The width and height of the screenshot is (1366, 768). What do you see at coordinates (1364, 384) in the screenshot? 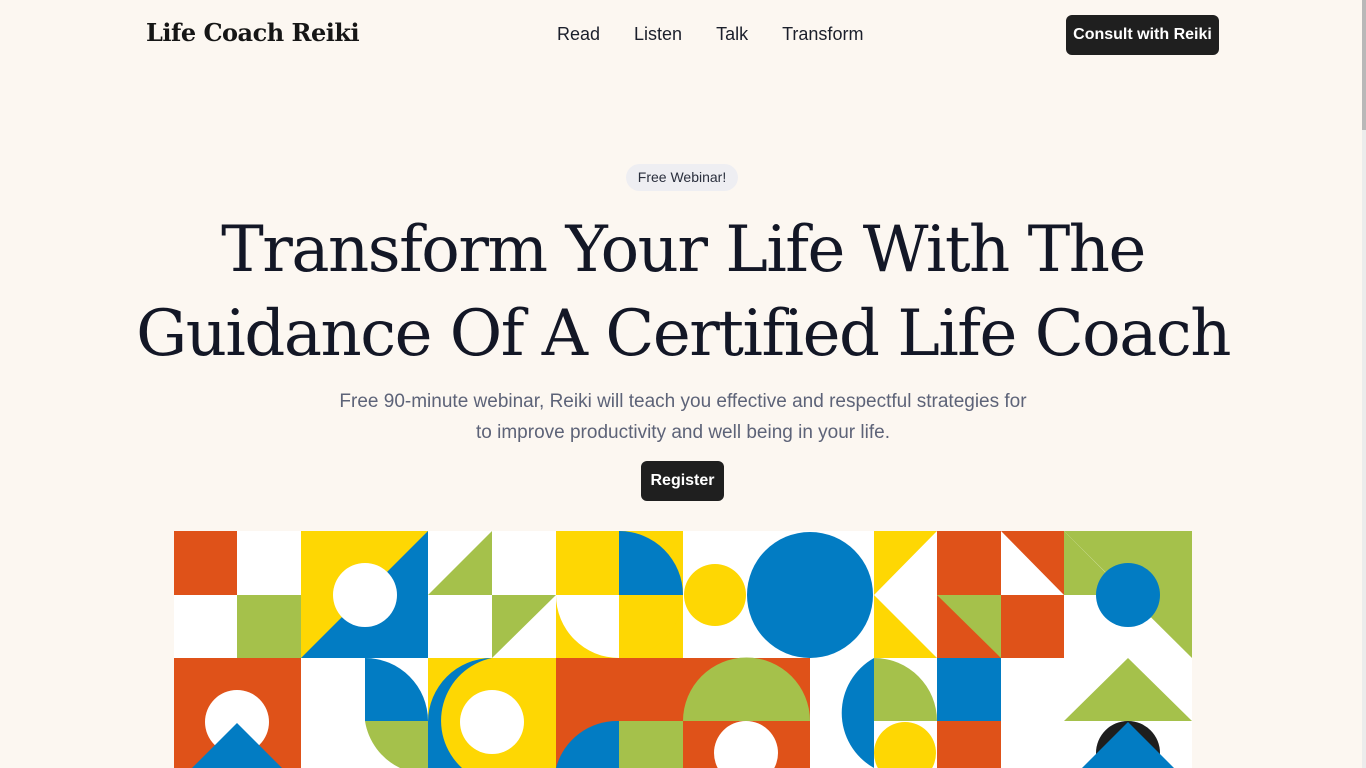
I see `page-scrollbar` at bounding box center [1364, 384].